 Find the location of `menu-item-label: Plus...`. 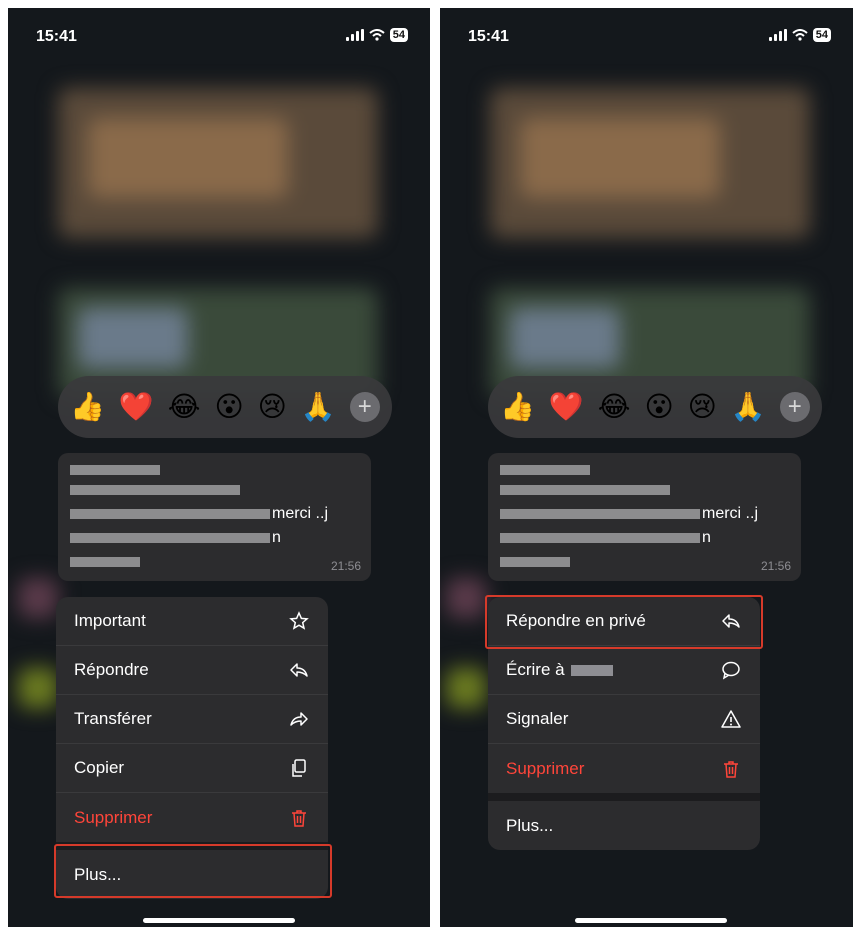

menu-item-label: Plus... is located at coordinates (530, 825).